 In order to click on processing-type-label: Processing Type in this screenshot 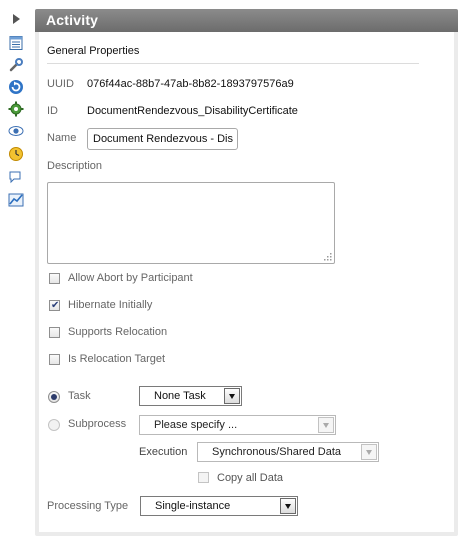, I will do `click(88, 506)`.